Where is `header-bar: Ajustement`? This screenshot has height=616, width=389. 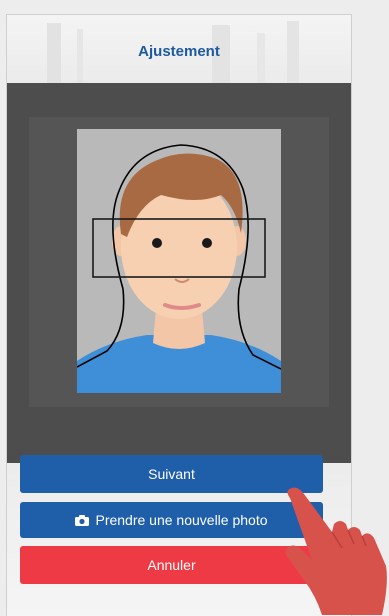
header-bar: Ajustement is located at coordinates (179, 49).